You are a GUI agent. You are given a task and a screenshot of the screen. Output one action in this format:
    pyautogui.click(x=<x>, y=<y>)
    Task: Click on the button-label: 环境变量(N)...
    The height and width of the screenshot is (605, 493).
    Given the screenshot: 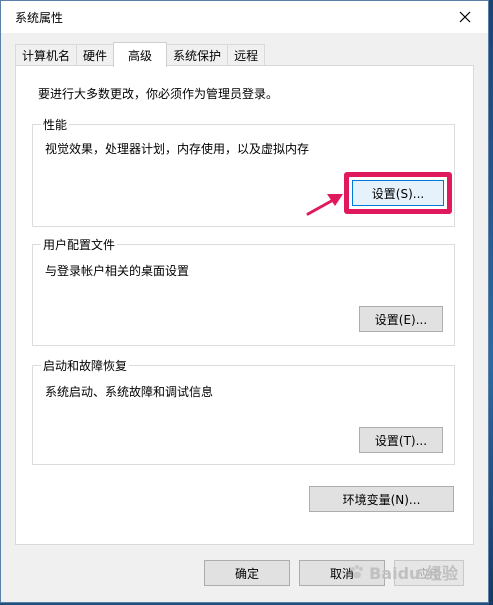 What is the action you would take?
    pyautogui.click(x=381, y=499)
    